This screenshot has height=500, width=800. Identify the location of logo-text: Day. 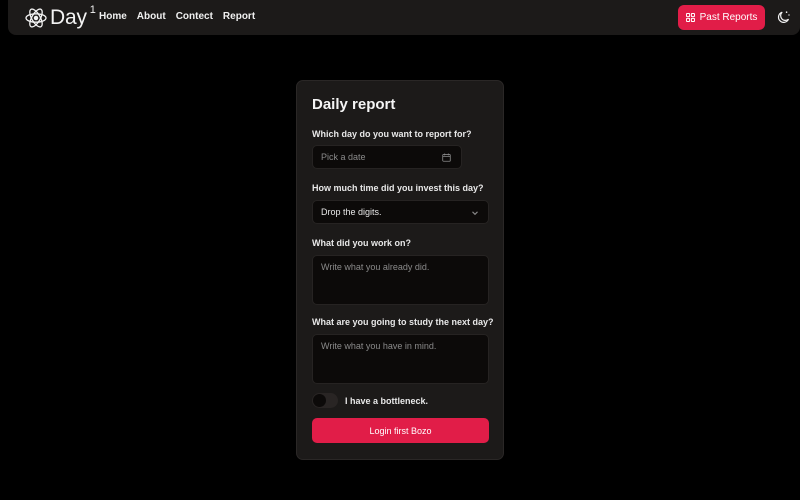
(68, 17).